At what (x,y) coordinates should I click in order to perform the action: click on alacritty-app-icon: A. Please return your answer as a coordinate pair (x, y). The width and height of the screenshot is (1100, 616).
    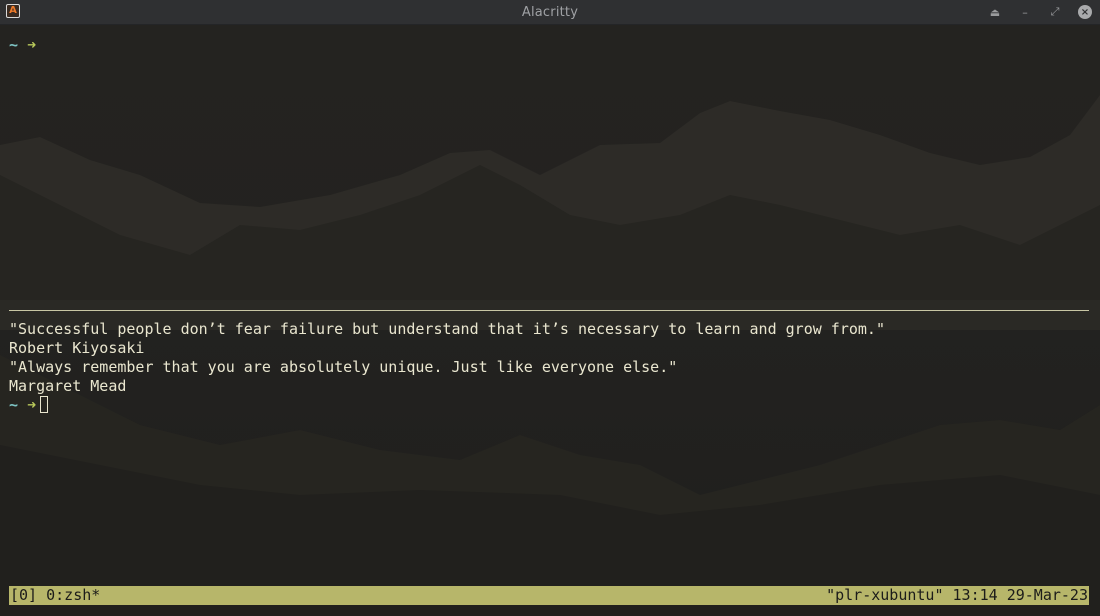
    Looking at the image, I should click on (13, 11).